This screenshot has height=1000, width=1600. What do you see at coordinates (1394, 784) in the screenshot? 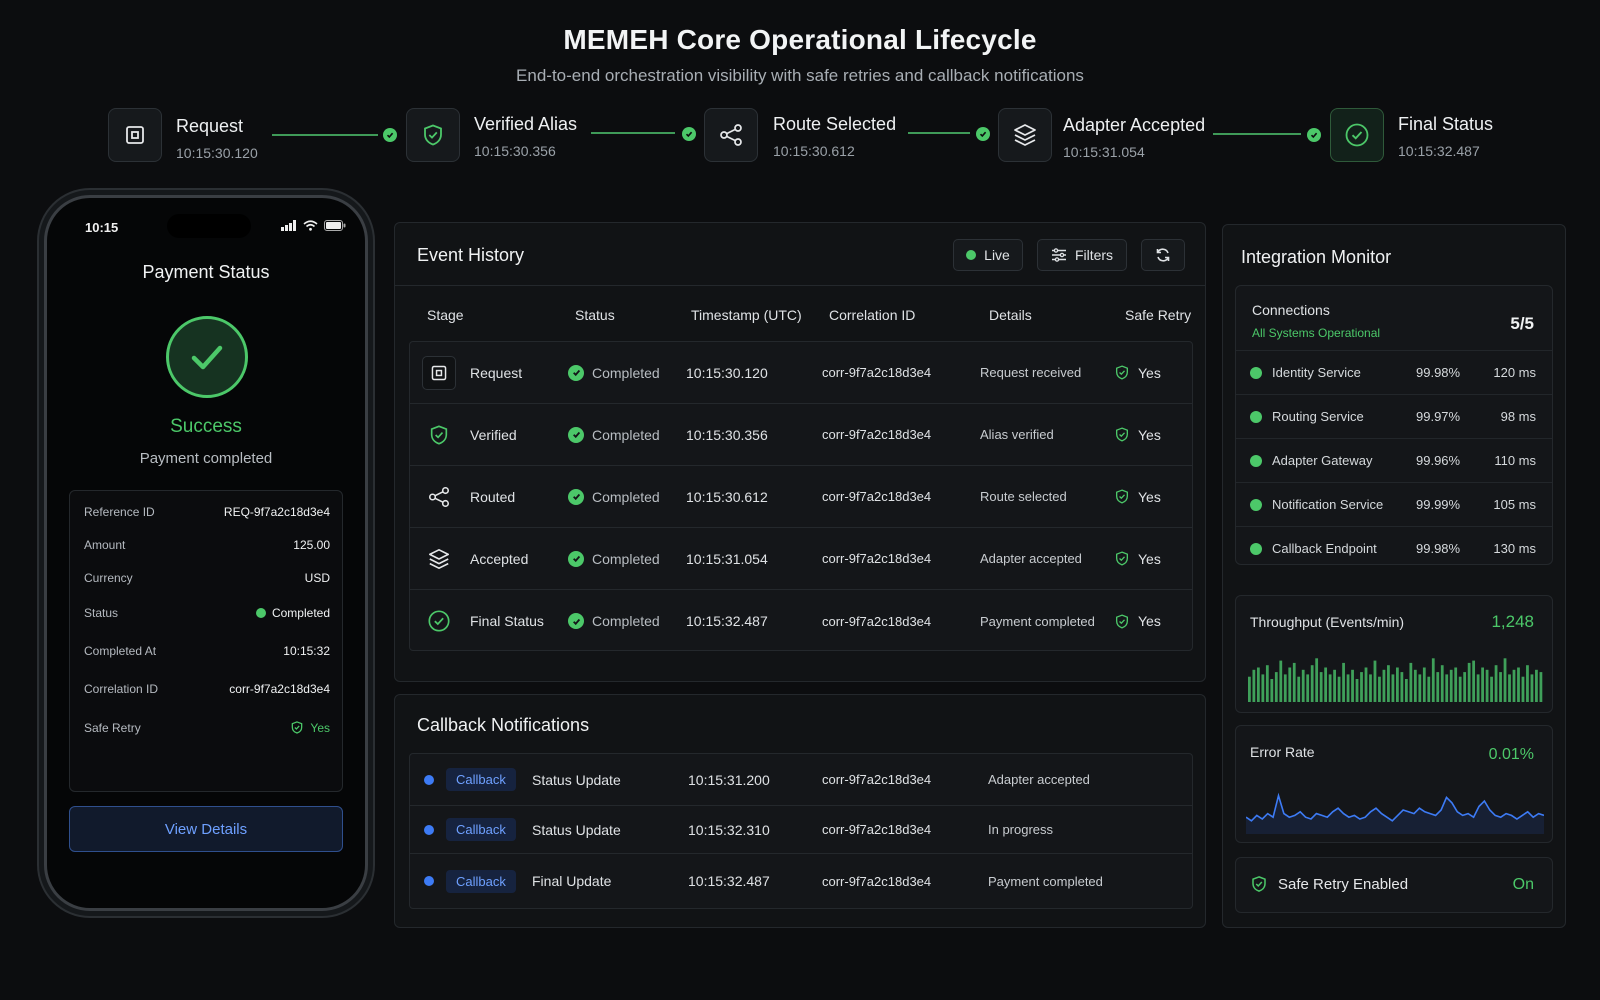
I see `error-rate-card: Error Rate 0.01%` at bounding box center [1394, 784].